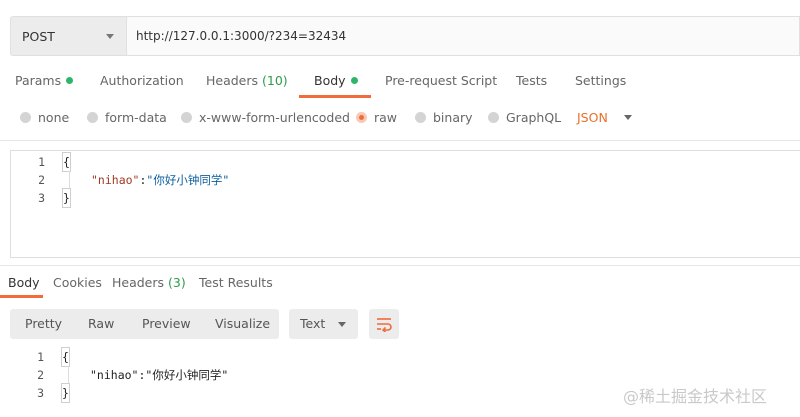 This screenshot has width=800, height=417. I want to click on active-tab-indicator, so click(335, 96).